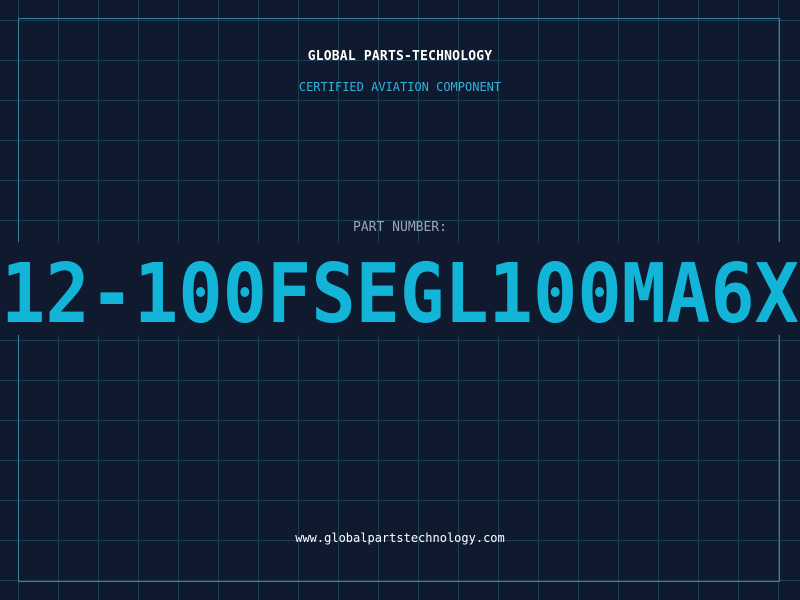 This screenshot has width=800, height=600. Describe the element at coordinates (400, 538) in the screenshot. I see `website-url: www.globalpartstechnology.com` at that location.